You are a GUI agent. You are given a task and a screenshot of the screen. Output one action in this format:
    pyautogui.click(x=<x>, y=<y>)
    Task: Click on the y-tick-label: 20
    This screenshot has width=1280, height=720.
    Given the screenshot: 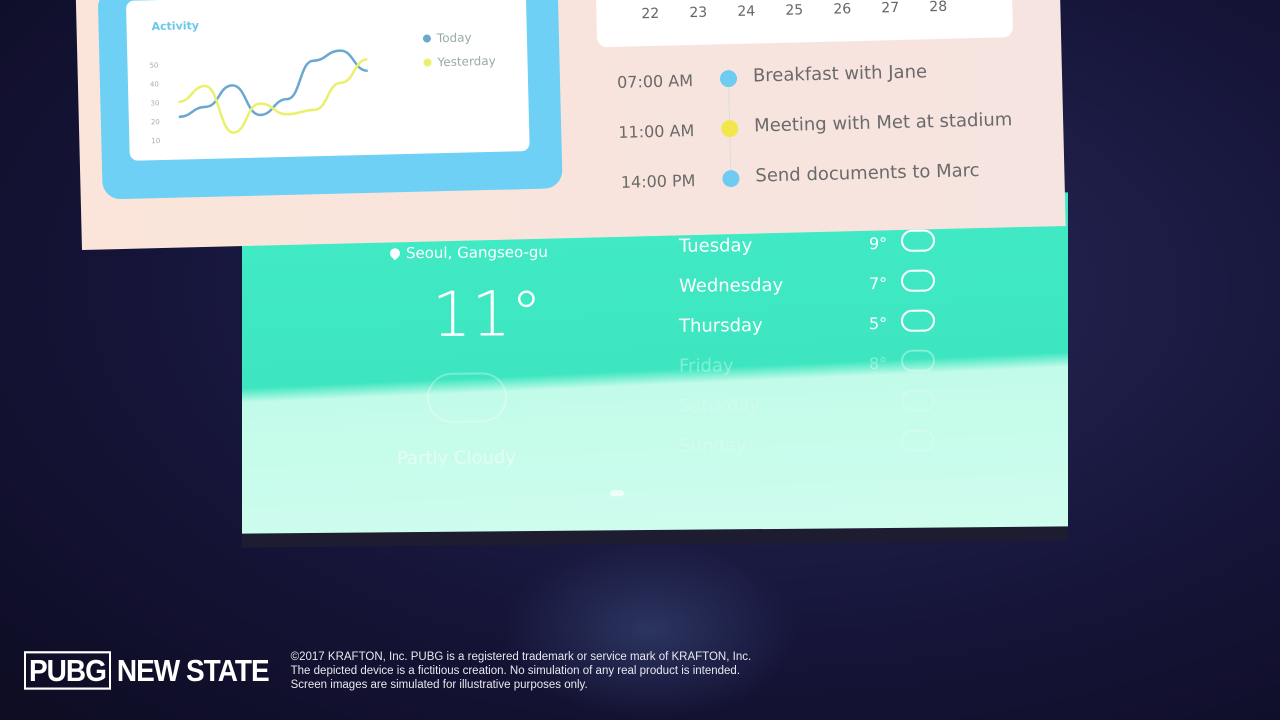 What is the action you would take?
    pyautogui.click(x=155, y=122)
    